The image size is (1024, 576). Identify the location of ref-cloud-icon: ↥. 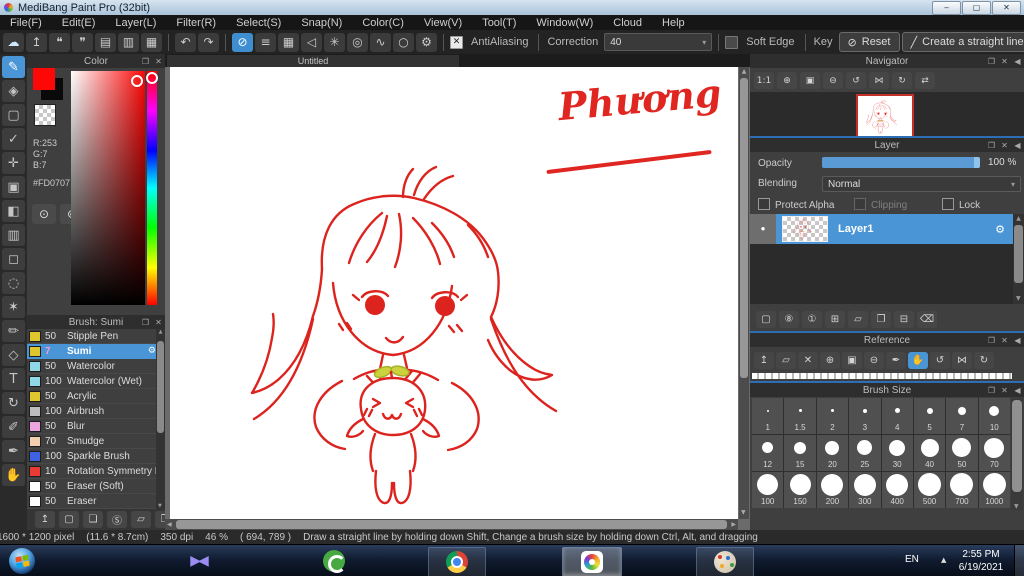
(764, 360).